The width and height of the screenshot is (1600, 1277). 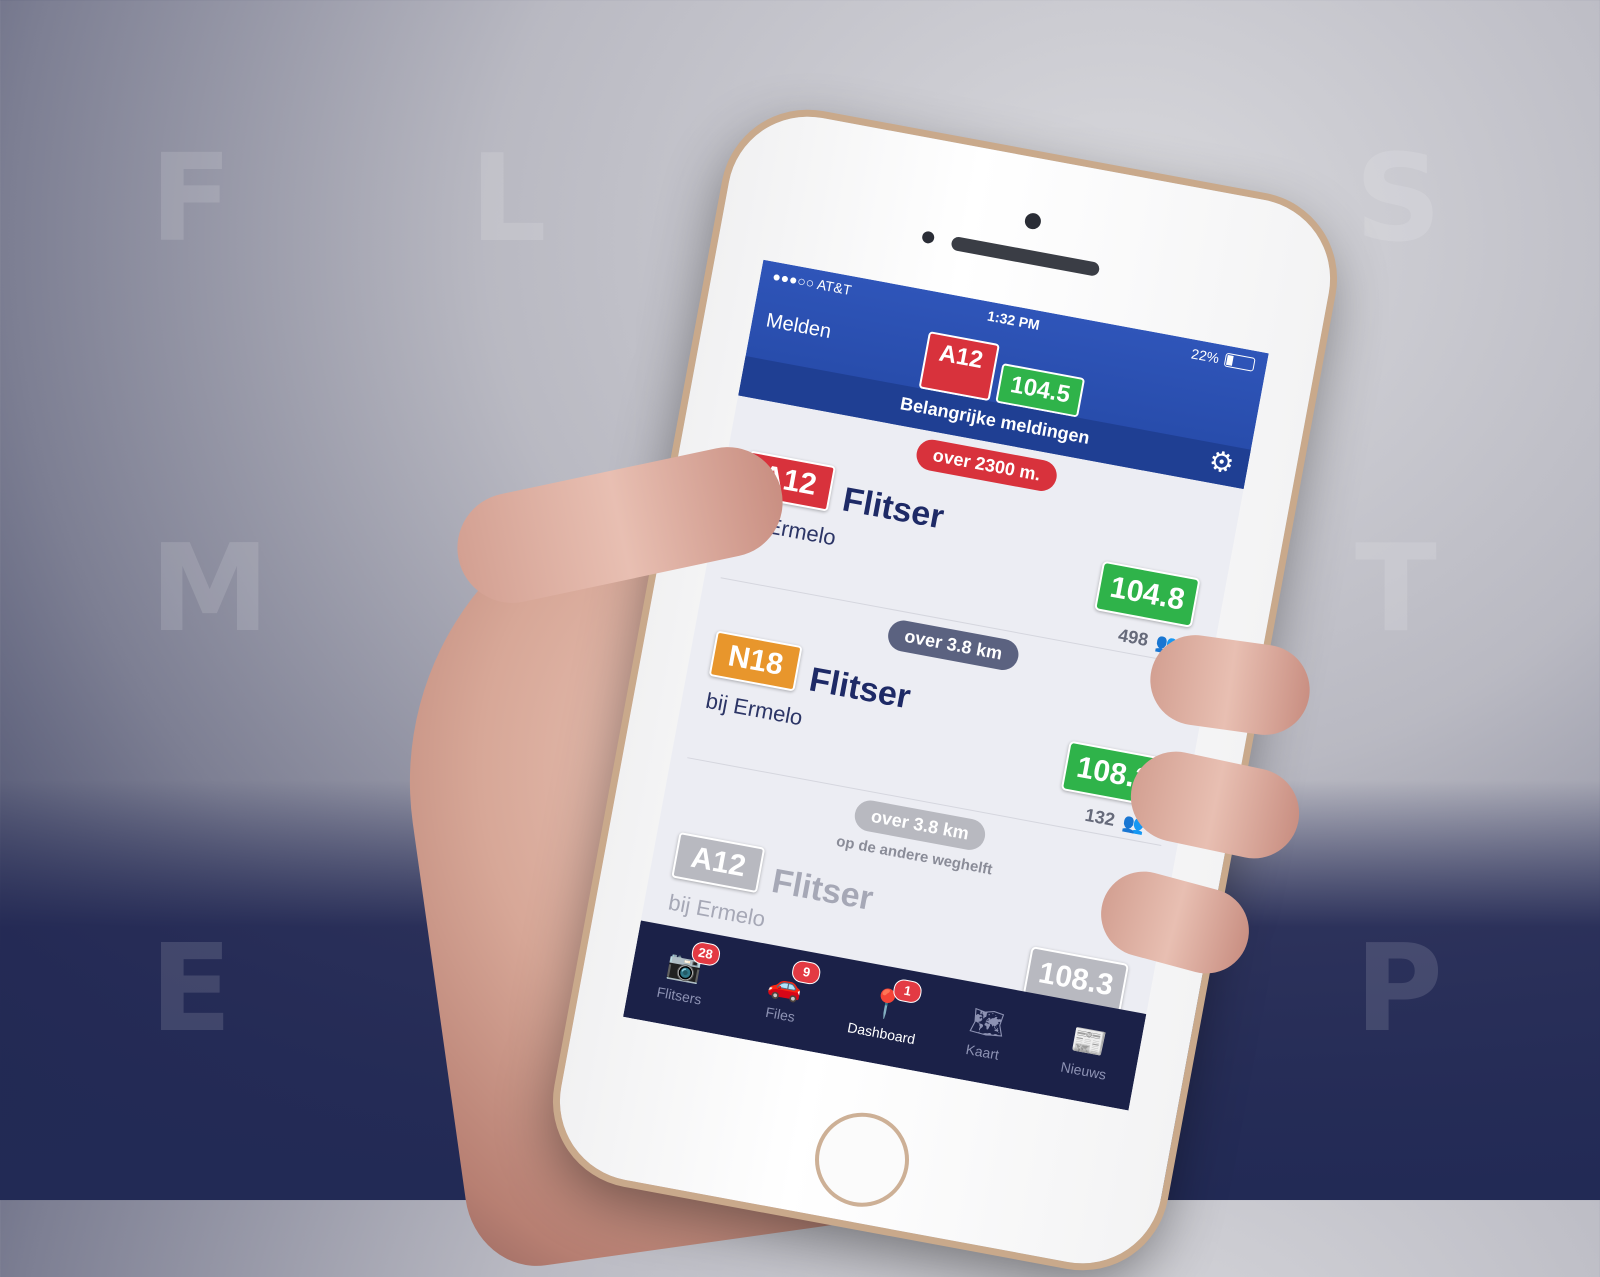 I want to click on map-icon: 🗺, so click(x=988, y=1023).